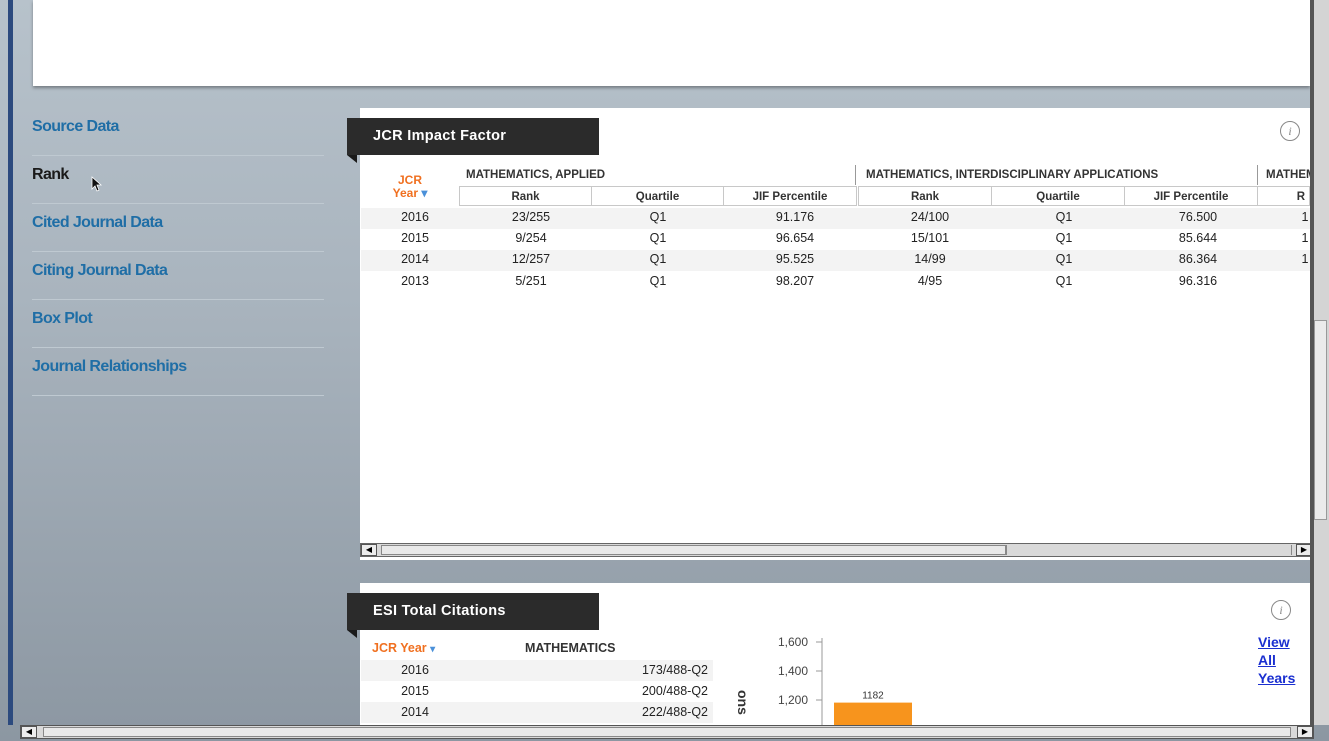 Image resolution: width=1329 pixels, height=741 pixels. Describe the element at coordinates (1283, 196) in the screenshot. I see `col-header-rank-partial: R` at that location.